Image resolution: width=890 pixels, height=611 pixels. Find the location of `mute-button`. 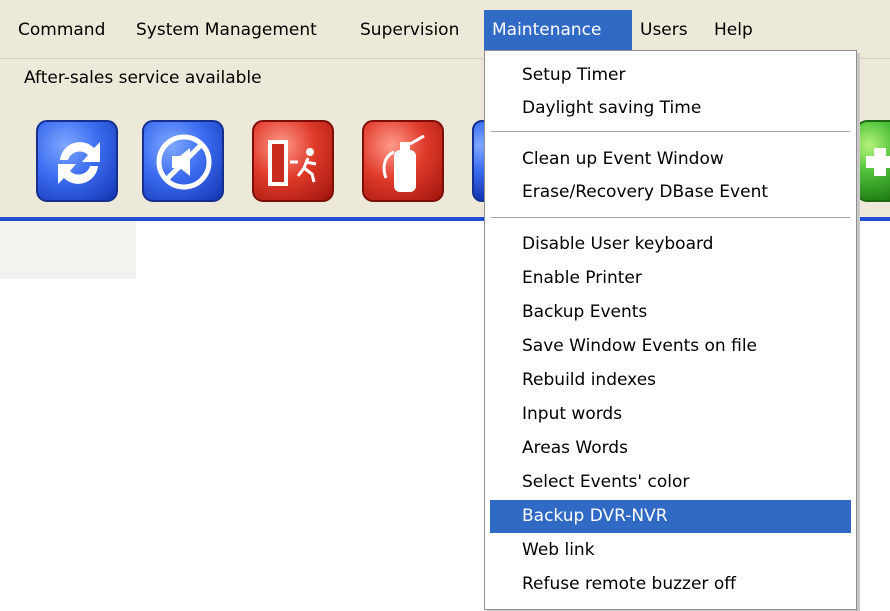

mute-button is located at coordinates (183, 161).